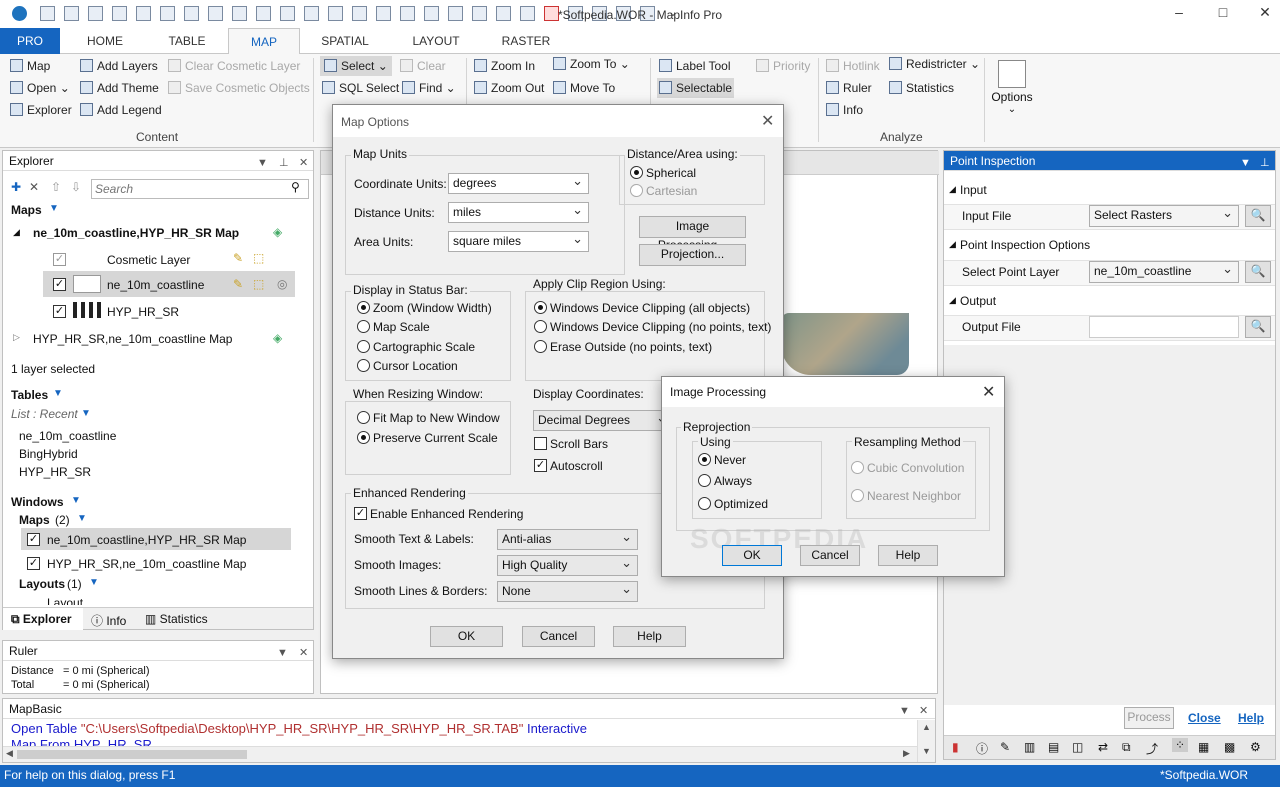 The image size is (1280, 787). Describe the element at coordinates (44, 414) in the screenshot. I see `list-recent: List : Recent` at that location.